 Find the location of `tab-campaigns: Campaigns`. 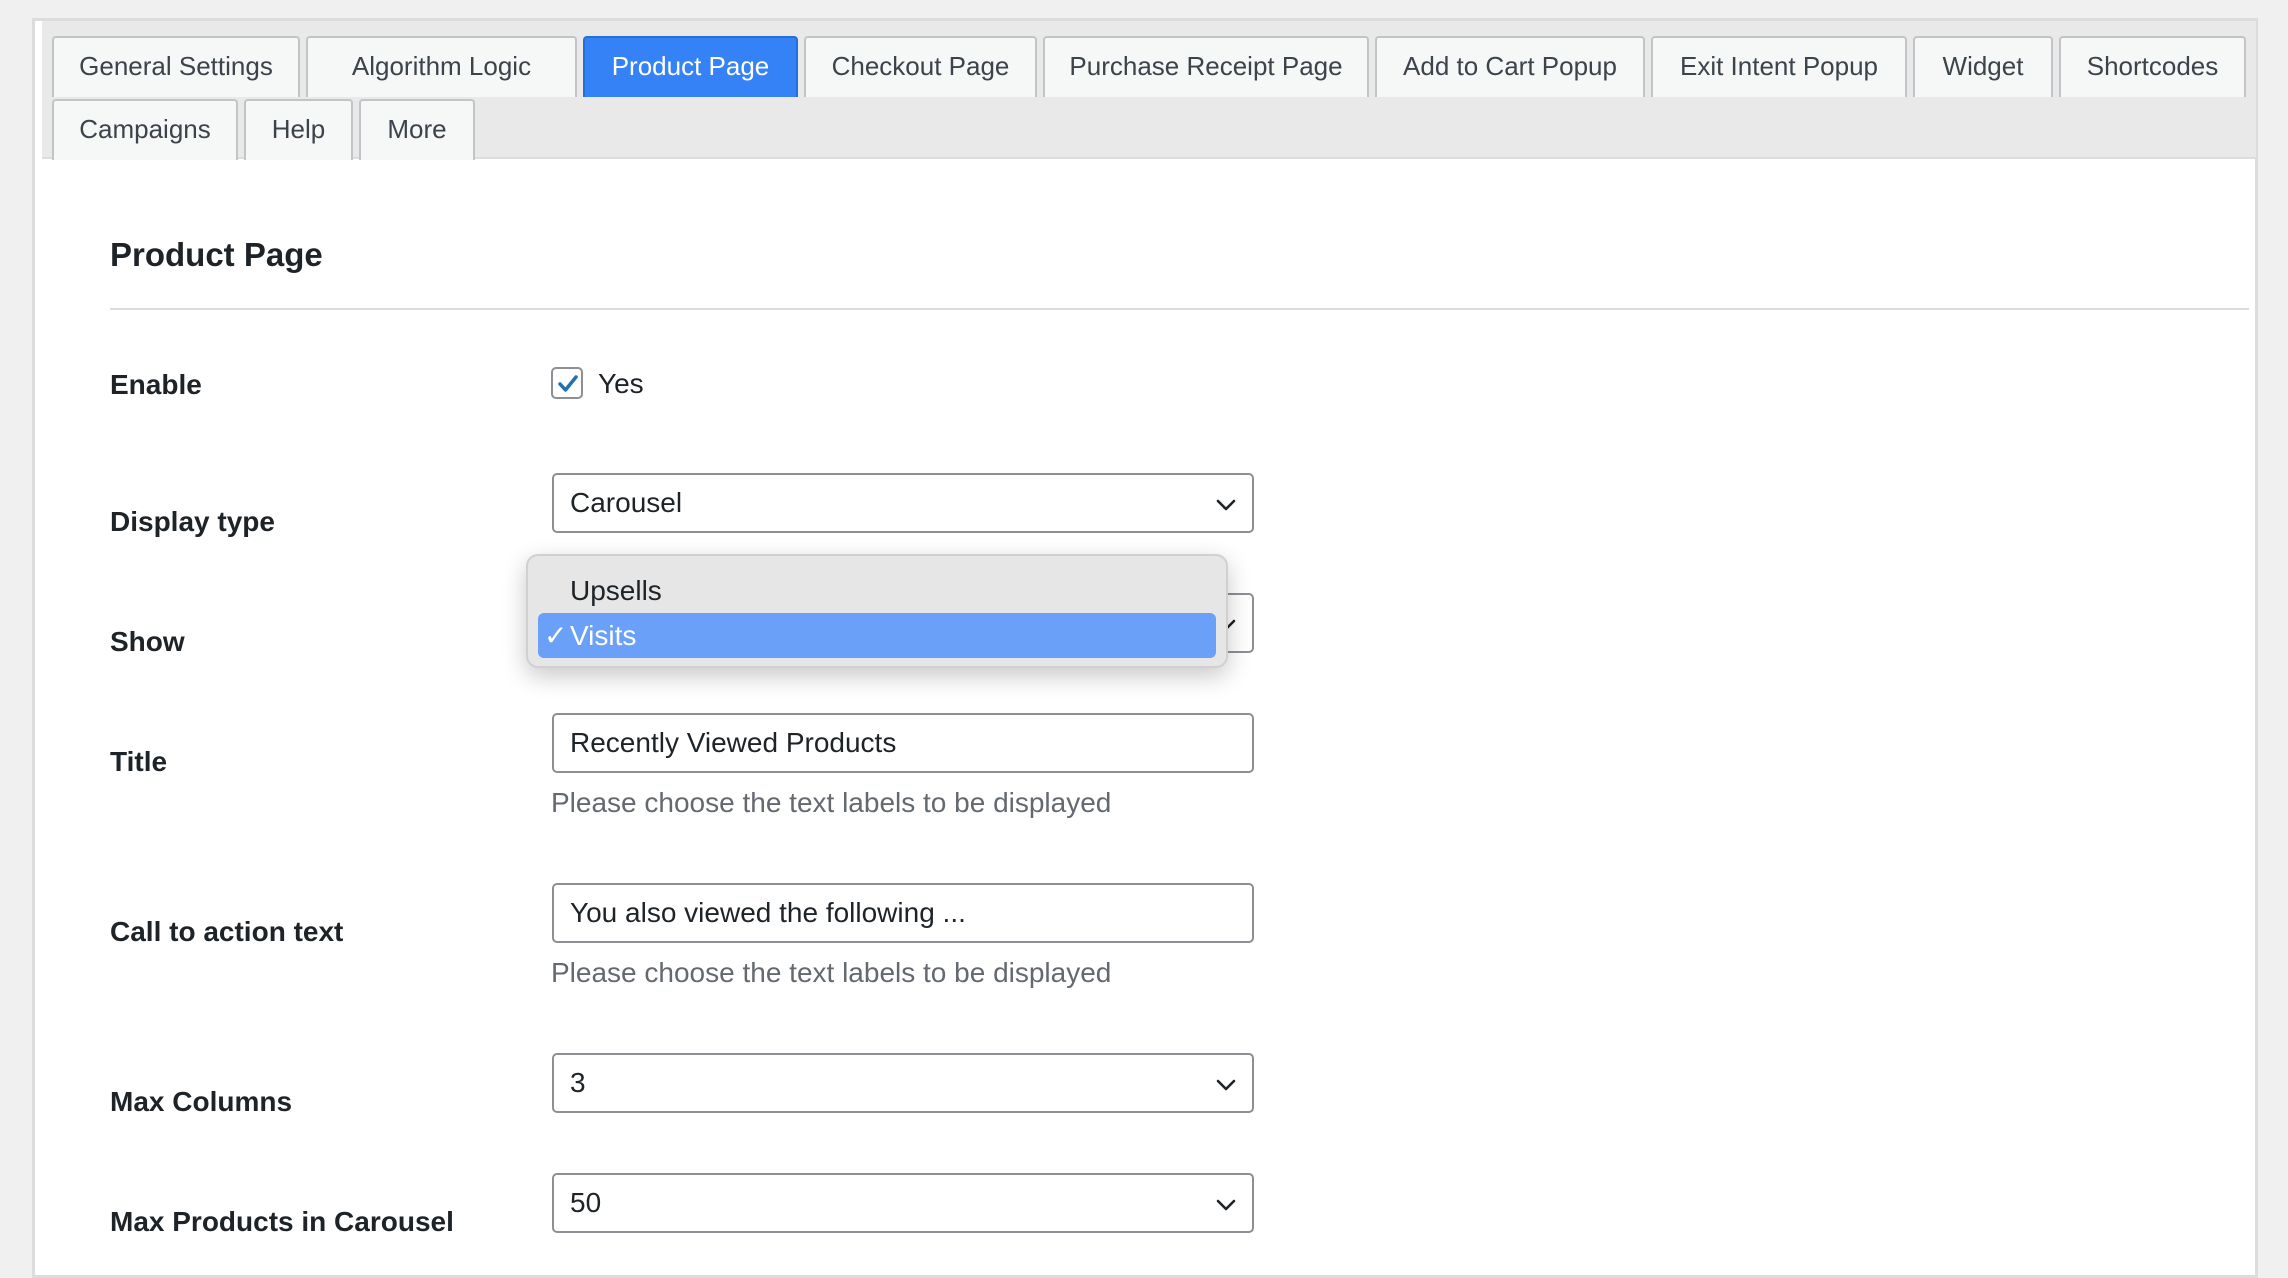

tab-campaigns: Campaigns is located at coordinates (145, 129).